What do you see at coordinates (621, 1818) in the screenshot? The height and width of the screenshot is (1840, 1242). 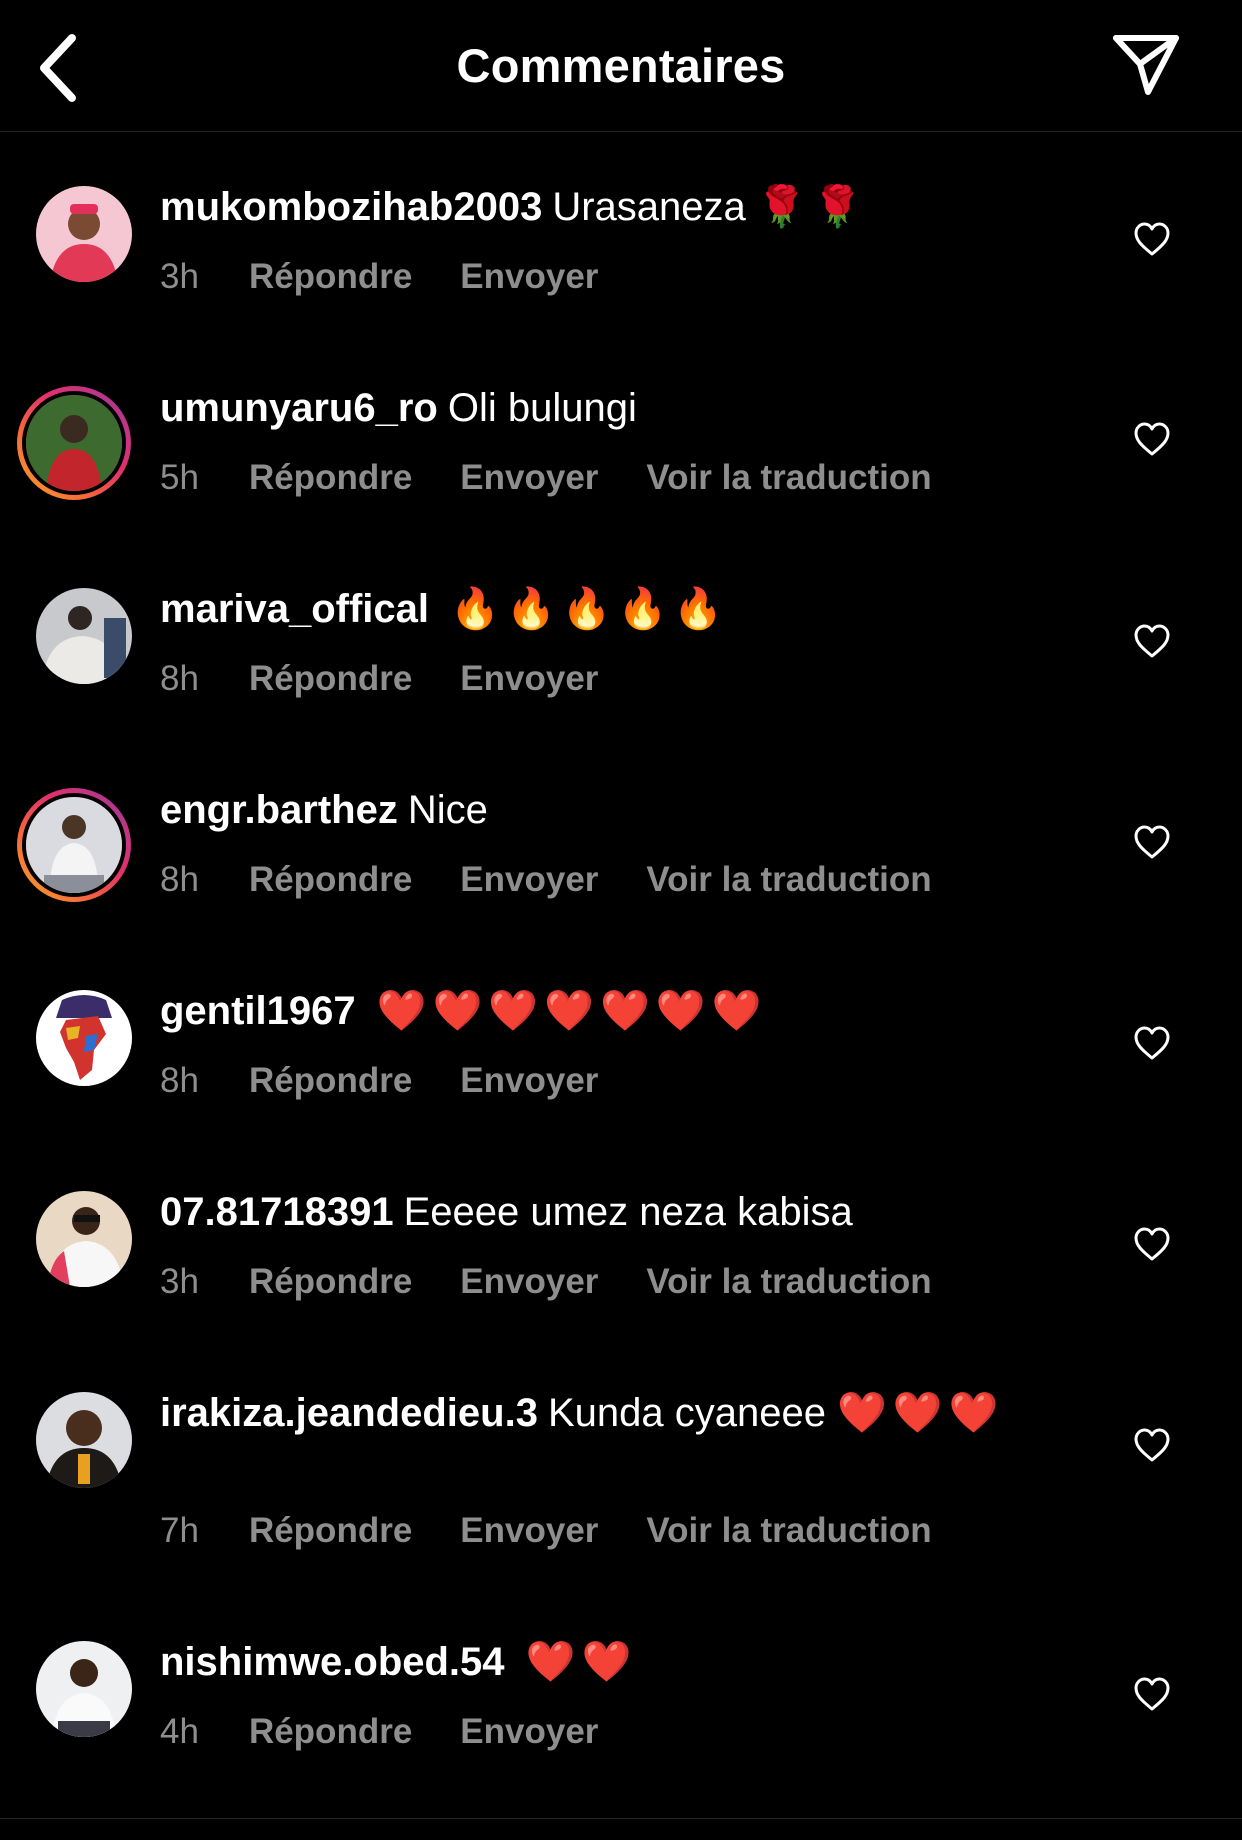 I see `divider` at bounding box center [621, 1818].